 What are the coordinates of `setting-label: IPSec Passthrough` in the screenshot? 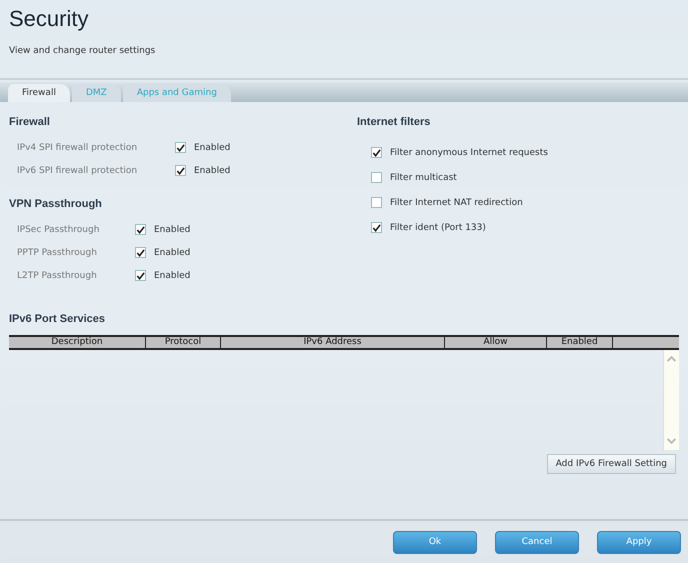 It's located at (58, 229).